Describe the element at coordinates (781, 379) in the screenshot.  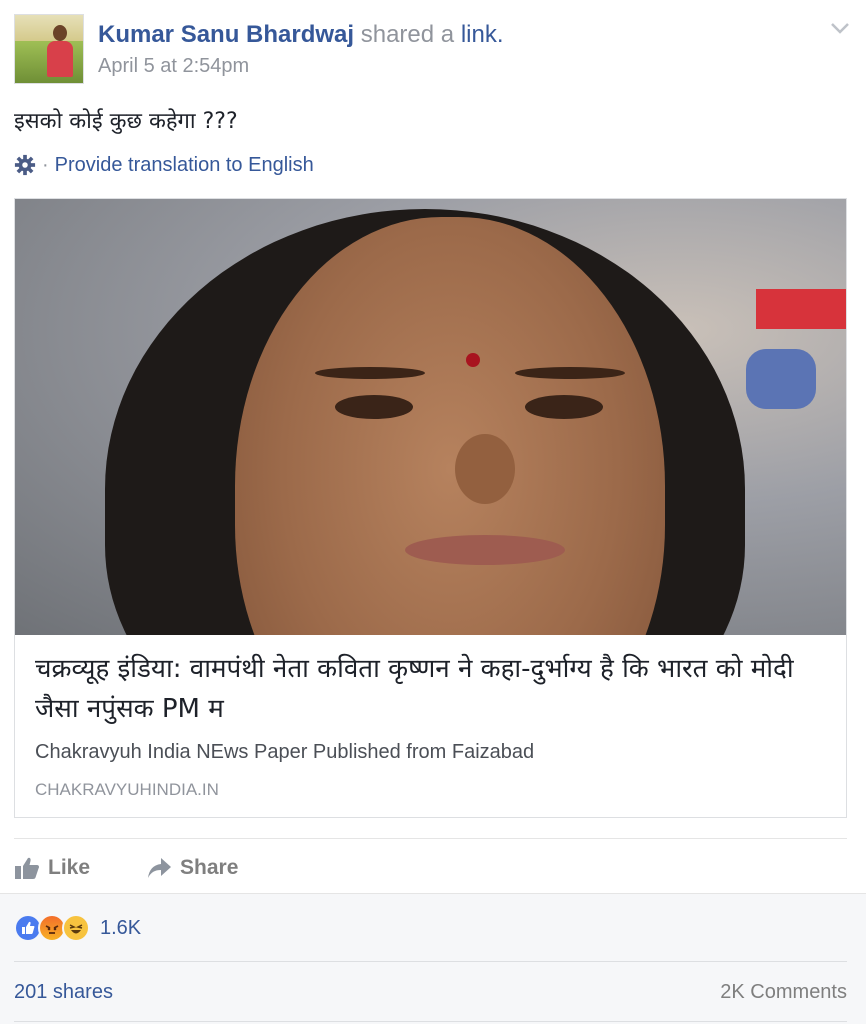
I see `background-blue-shape` at that location.